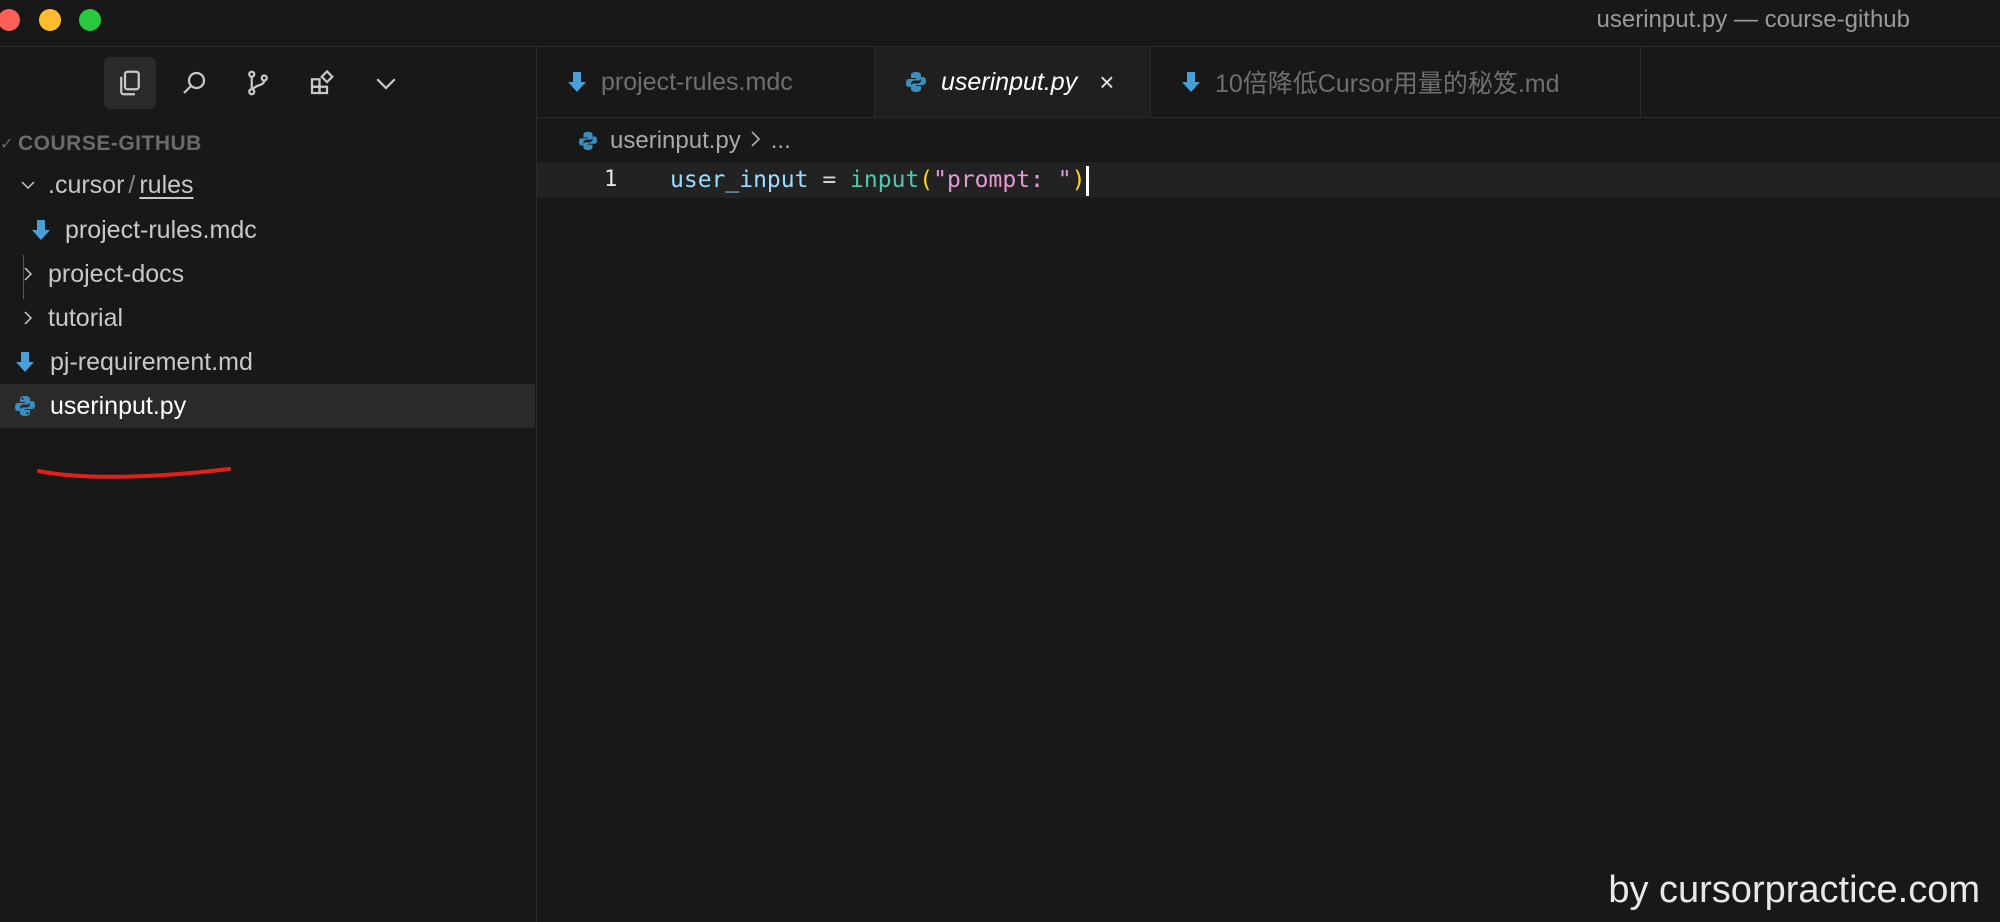 The width and height of the screenshot is (2000, 922). I want to click on extensions-icon, so click(322, 82).